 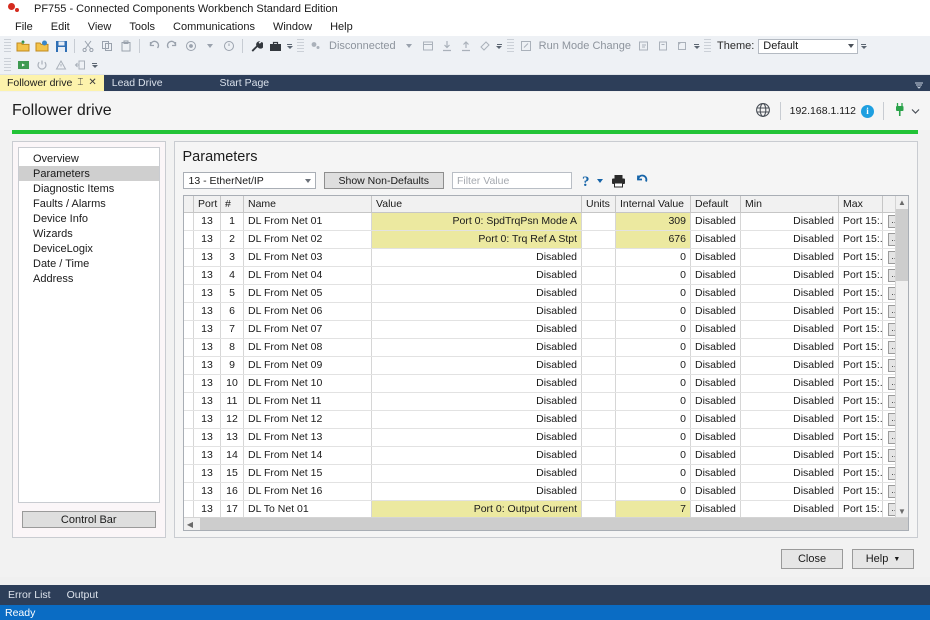 What do you see at coordinates (256, 46) in the screenshot?
I see `wrench-icon` at bounding box center [256, 46].